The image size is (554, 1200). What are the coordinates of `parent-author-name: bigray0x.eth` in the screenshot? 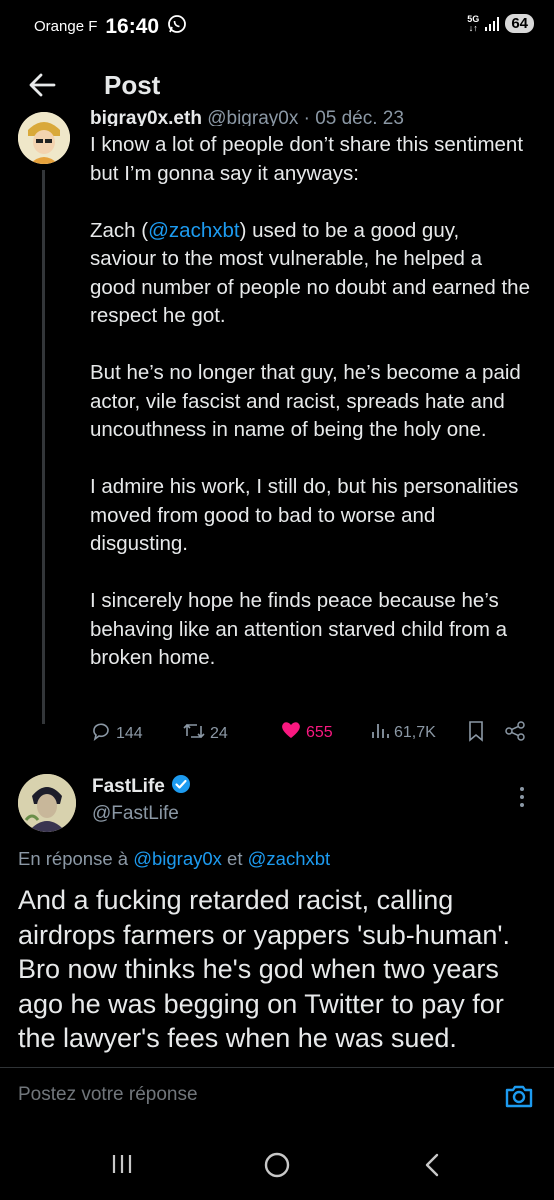 It's located at (146, 117).